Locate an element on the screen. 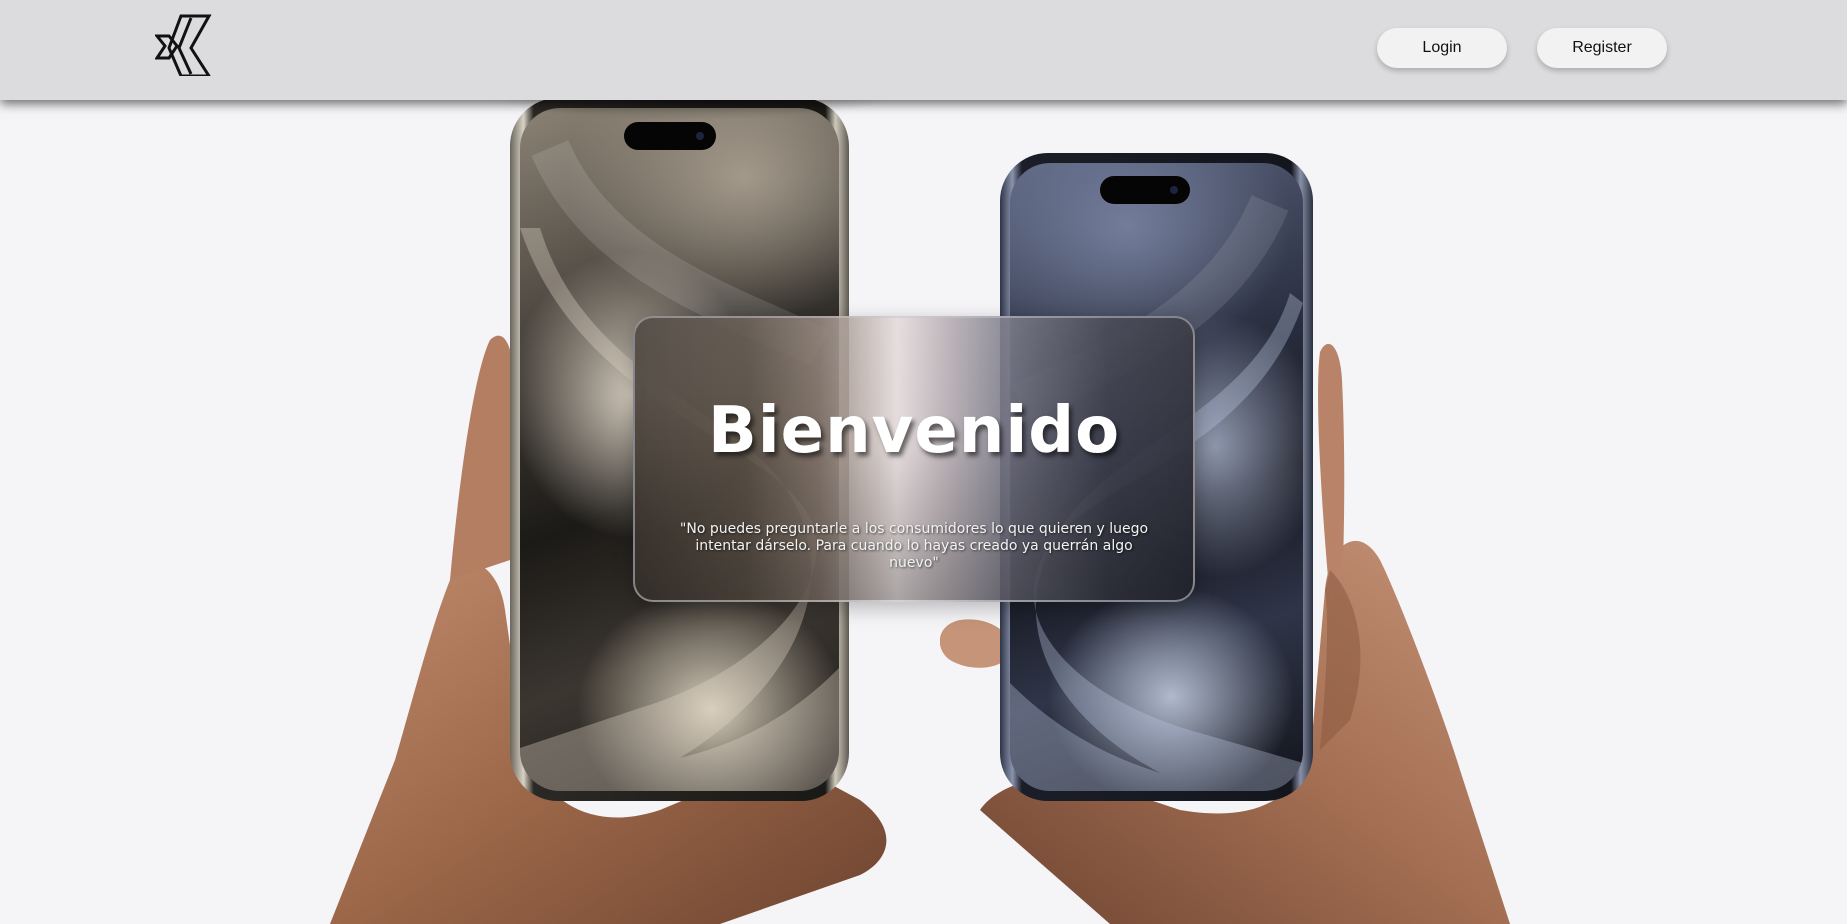  top-navbar: Login Register is located at coordinates (923, 50).